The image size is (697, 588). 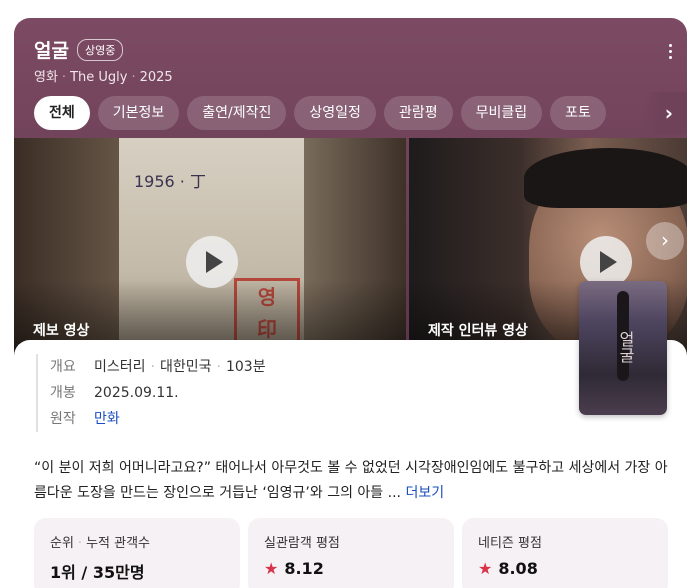 I want to click on movie-subtitle: 영화 · The Ugly · 2025, so click(x=103, y=77).